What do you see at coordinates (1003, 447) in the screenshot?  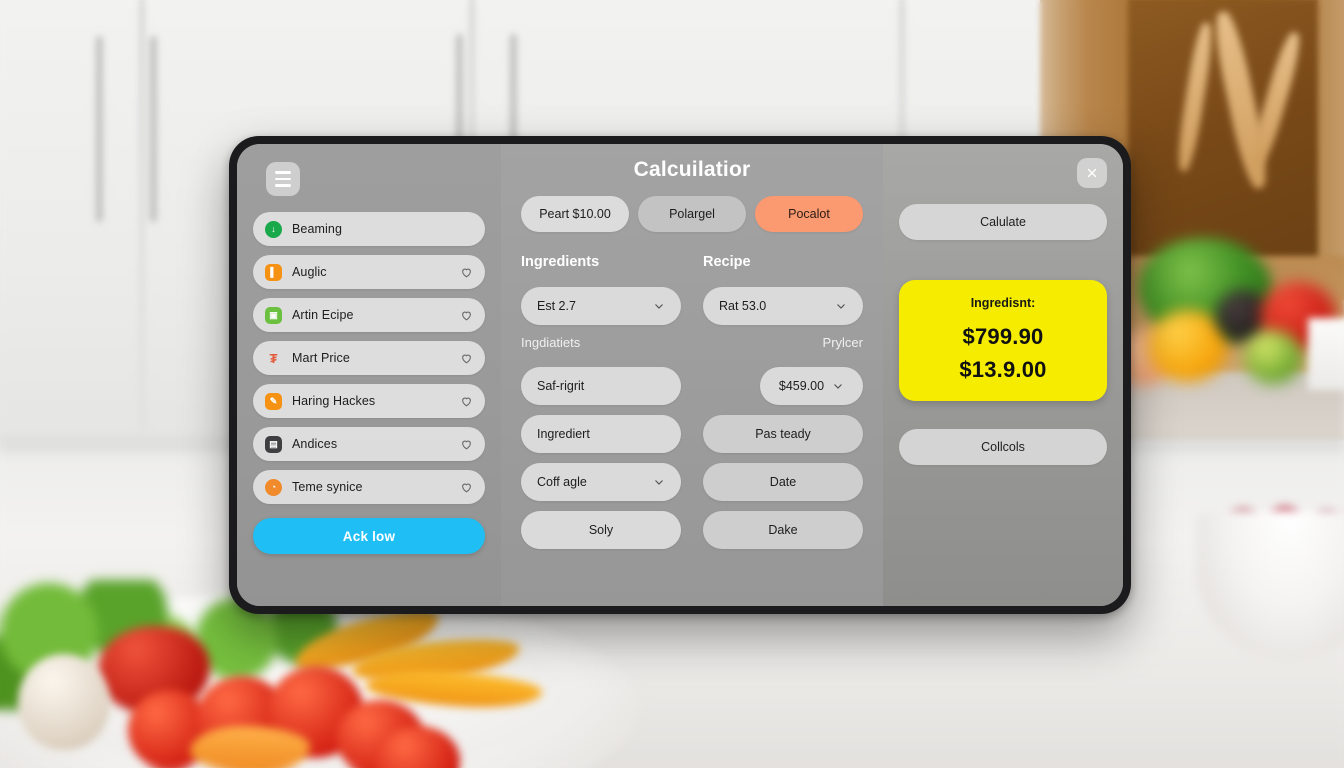 I see `collect-button: Collcols` at bounding box center [1003, 447].